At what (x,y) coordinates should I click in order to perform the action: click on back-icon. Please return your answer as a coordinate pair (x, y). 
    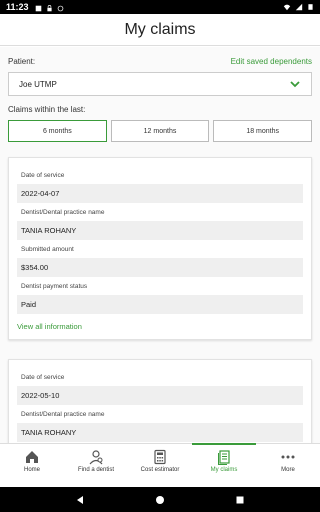
    Looking at the image, I should click on (80, 500).